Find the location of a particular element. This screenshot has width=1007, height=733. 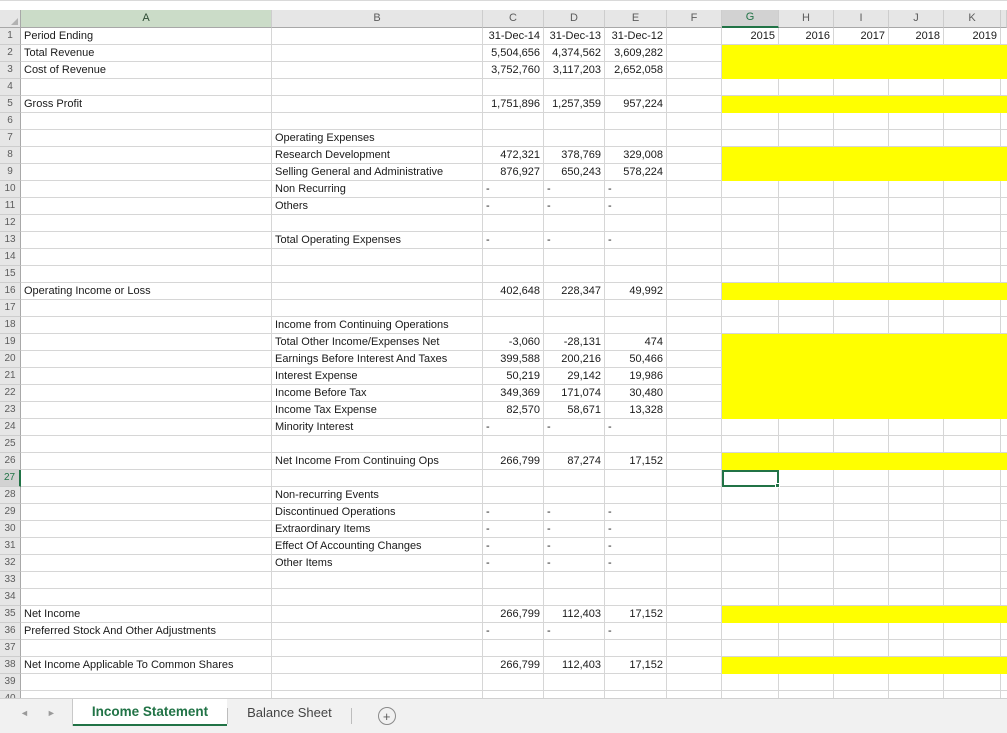

cell-H27 is located at coordinates (806, 478).